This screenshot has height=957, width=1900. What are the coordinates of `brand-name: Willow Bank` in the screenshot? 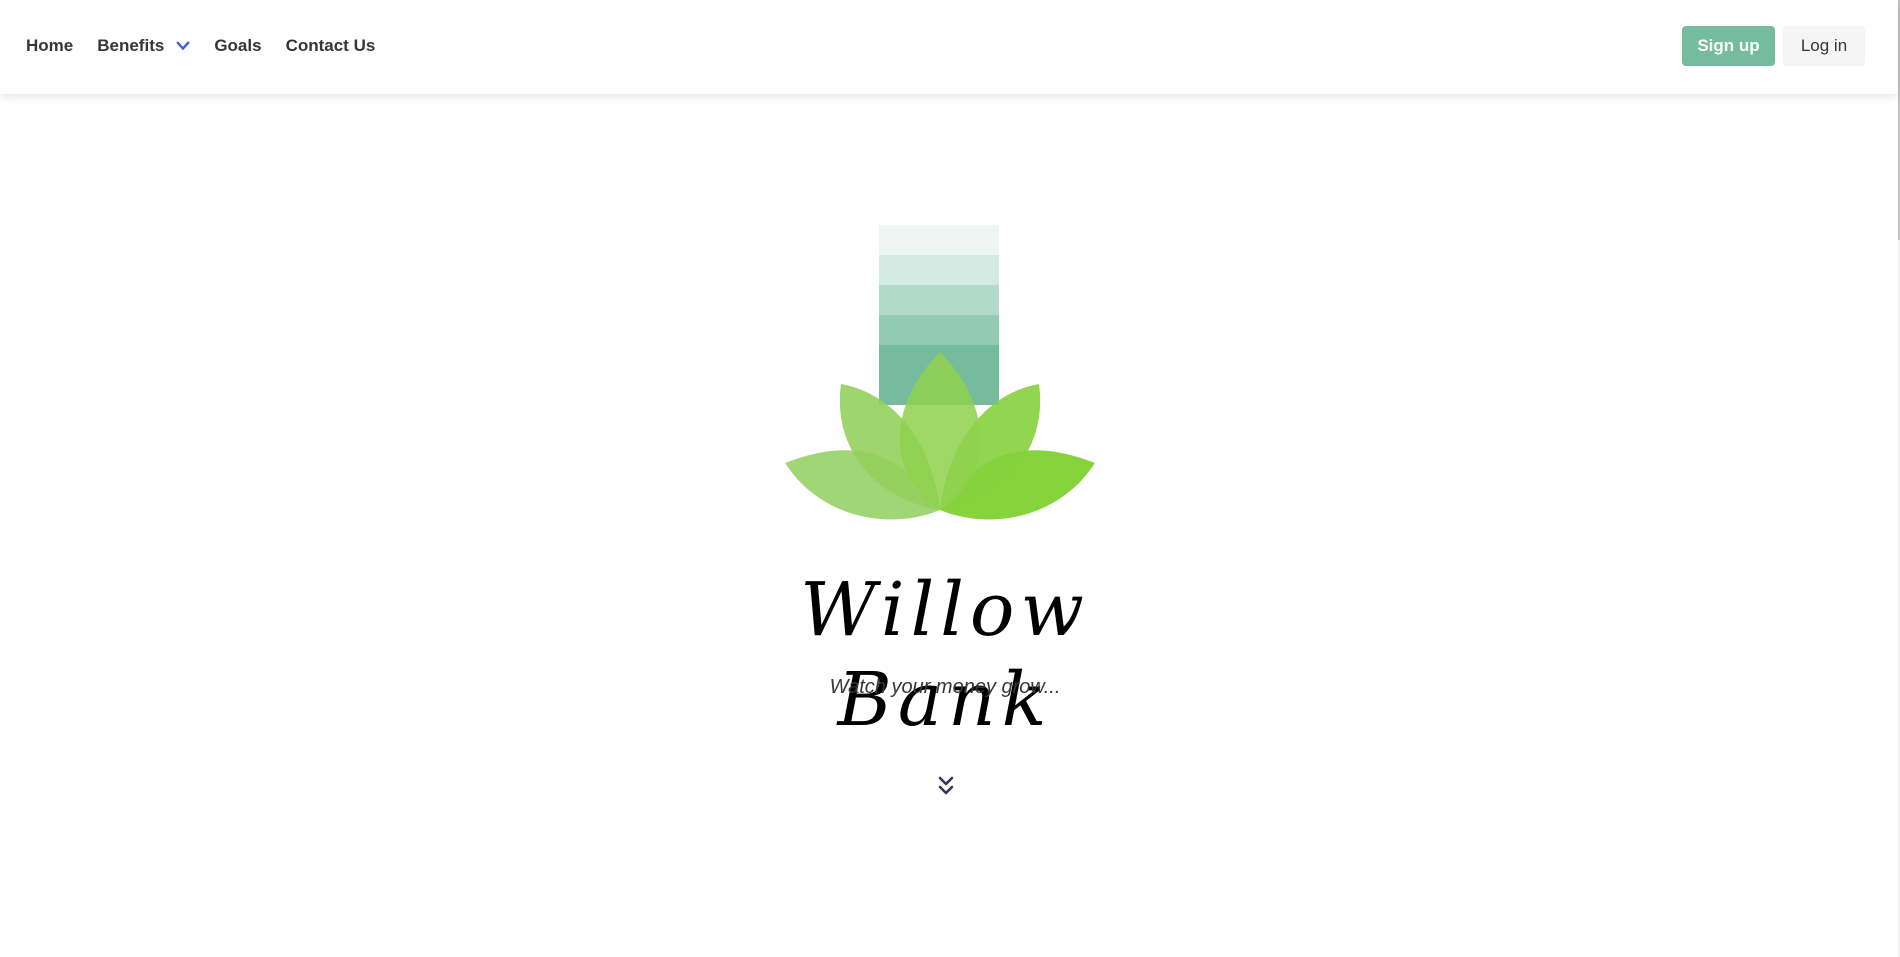 It's located at (945, 655).